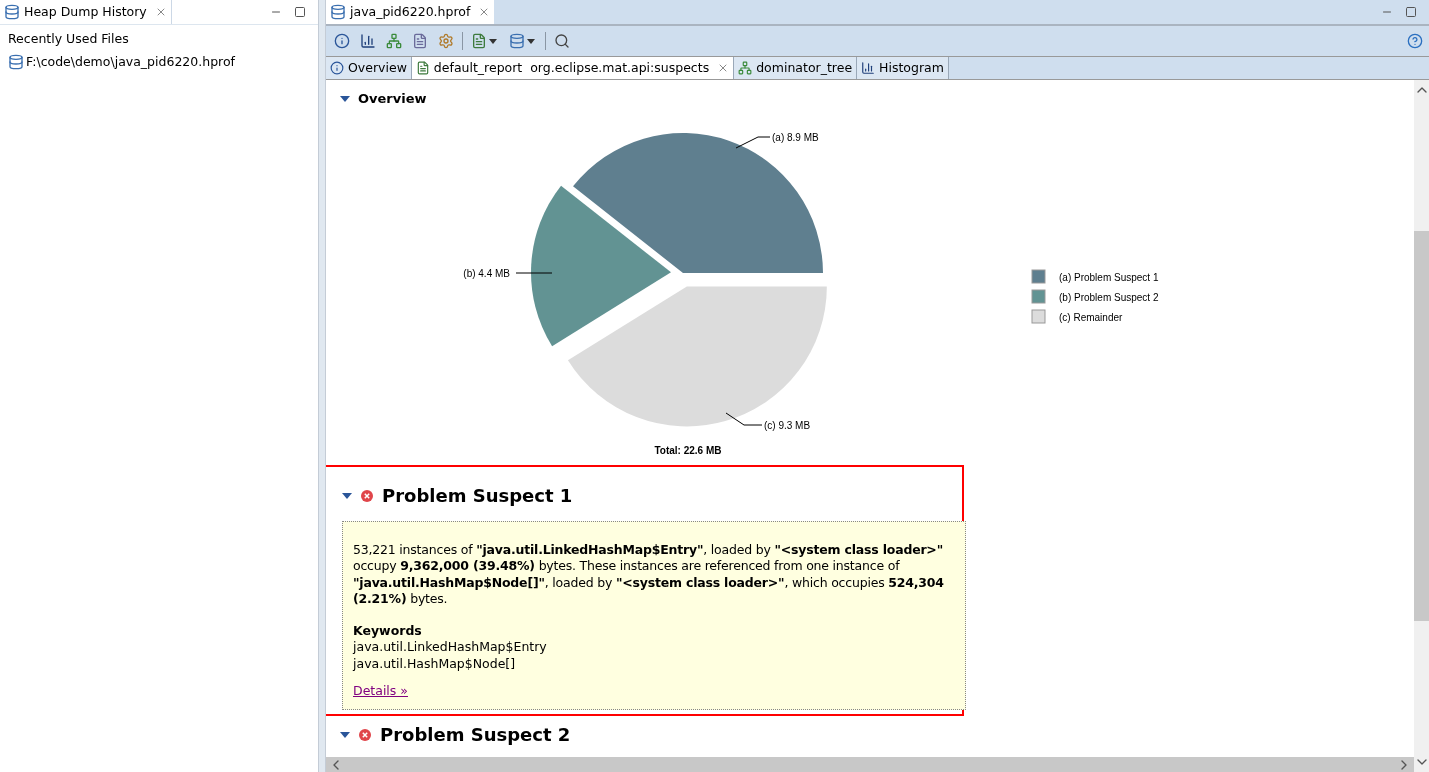 Image resolution: width=1429 pixels, height=772 pixels. I want to click on horizontal-scrollbar, so click(870, 764).